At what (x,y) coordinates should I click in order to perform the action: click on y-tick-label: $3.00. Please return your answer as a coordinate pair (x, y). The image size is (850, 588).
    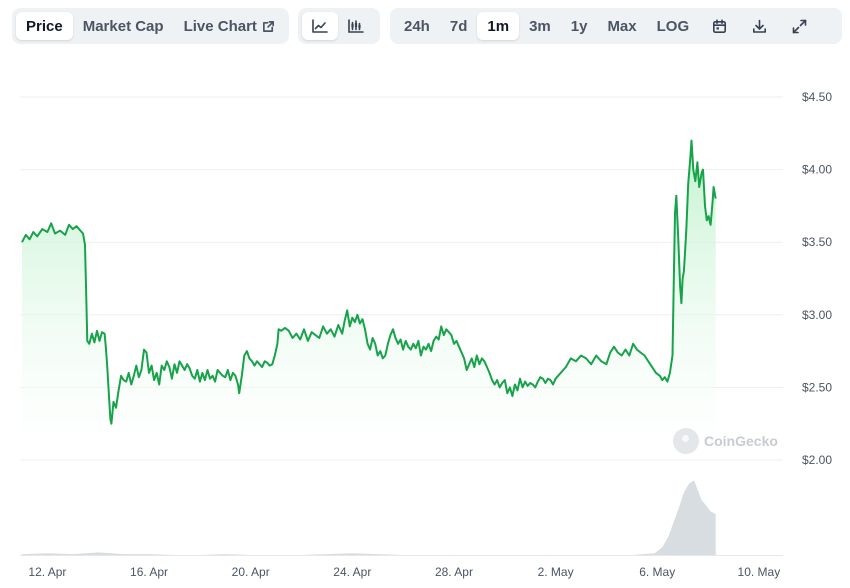
    Looking at the image, I should click on (817, 315).